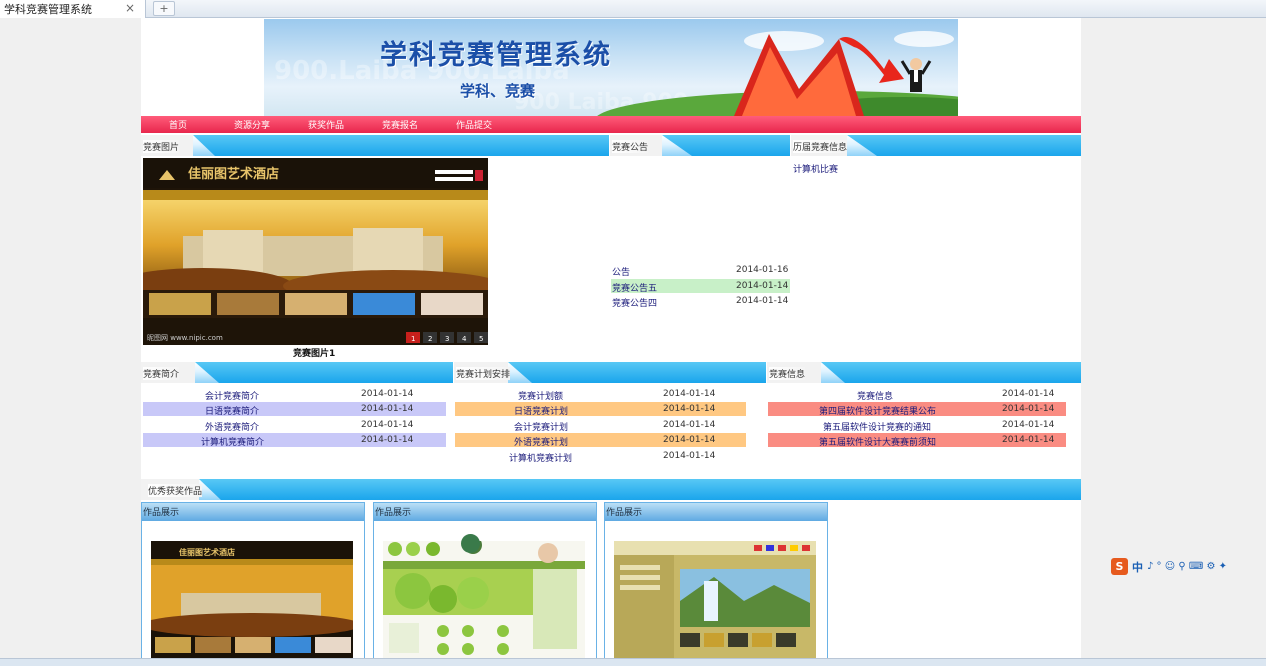 The image size is (1266, 666). I want to click on section-header-history: 历届竞赛信息, so click(936, 145).